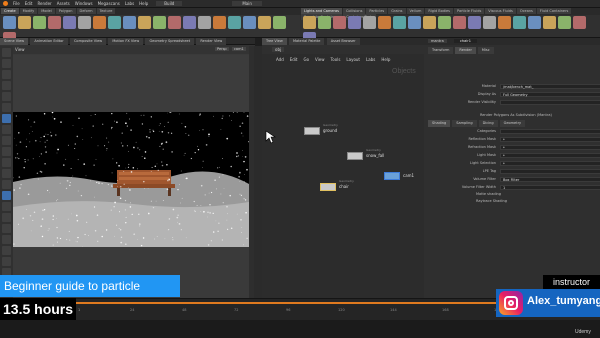 The height and width of the screenshot is (338, 600). Describe the element at coordinates (465, 41) in the screenshot. I see `param-node-name: chair1` at that location.